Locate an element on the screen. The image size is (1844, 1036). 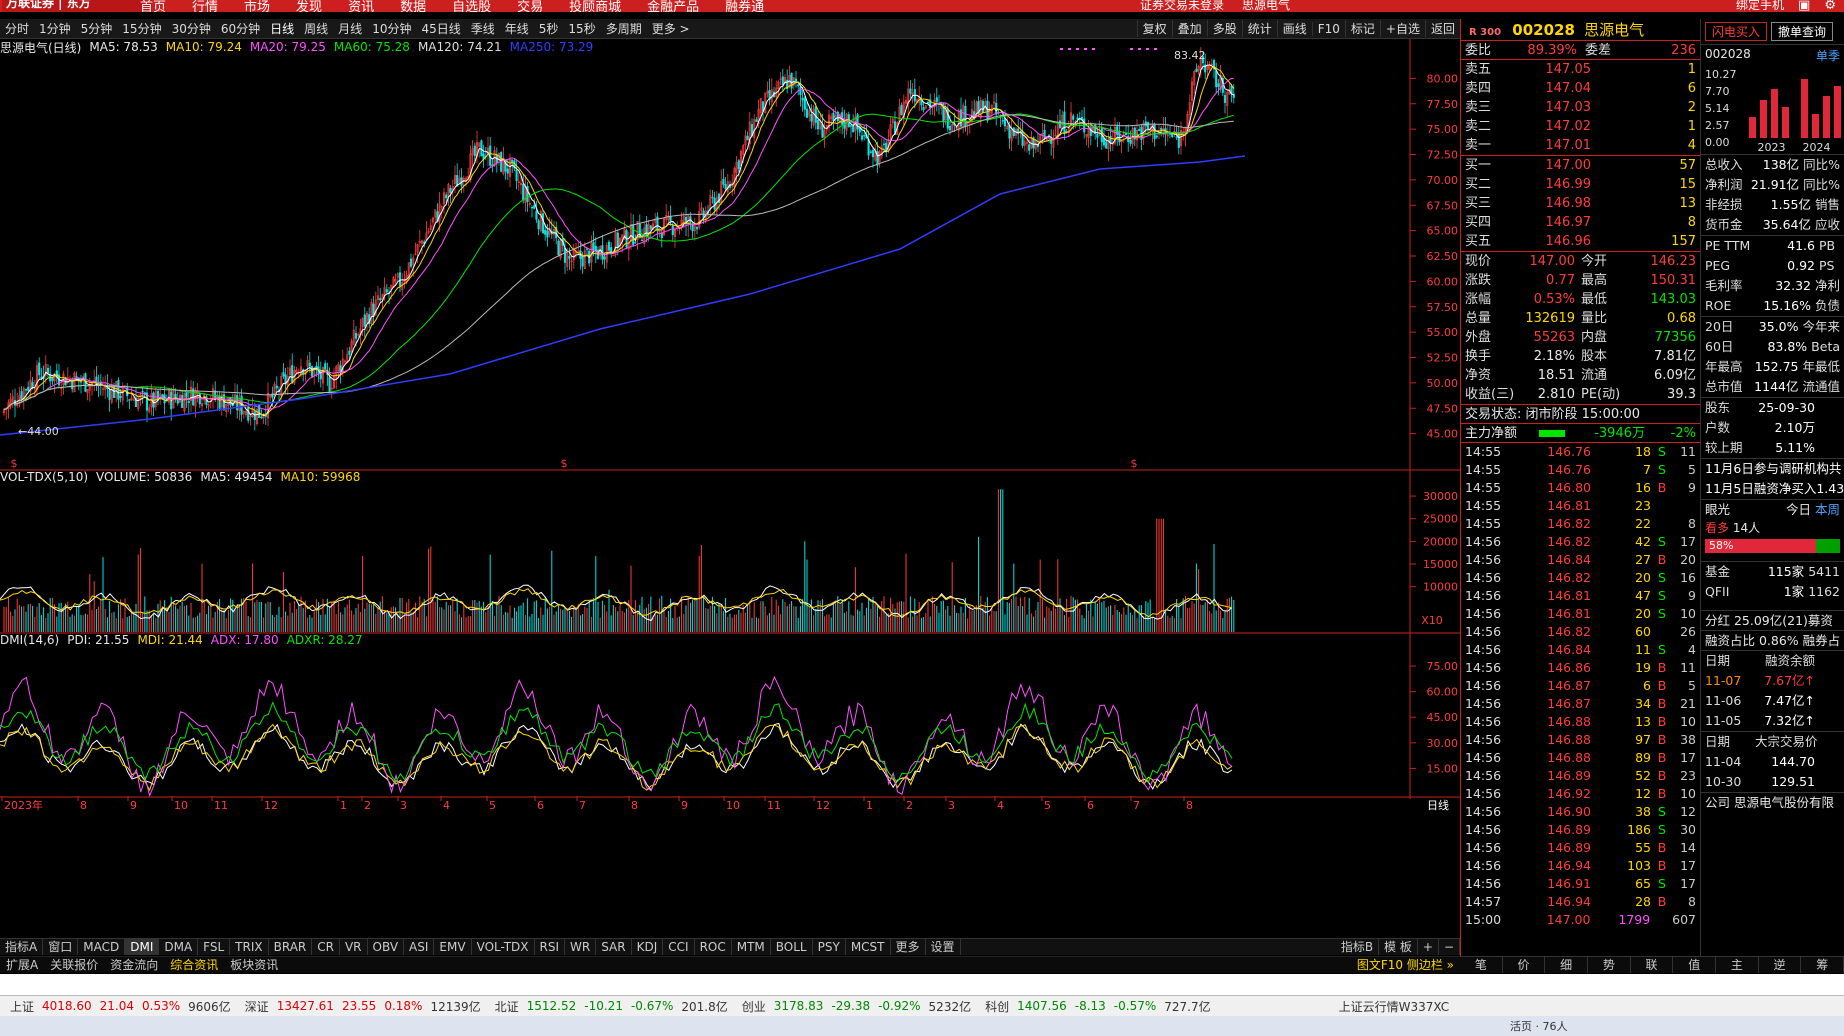
ext-tab-4: 板块资讯 is located at coordinates (254, 965).